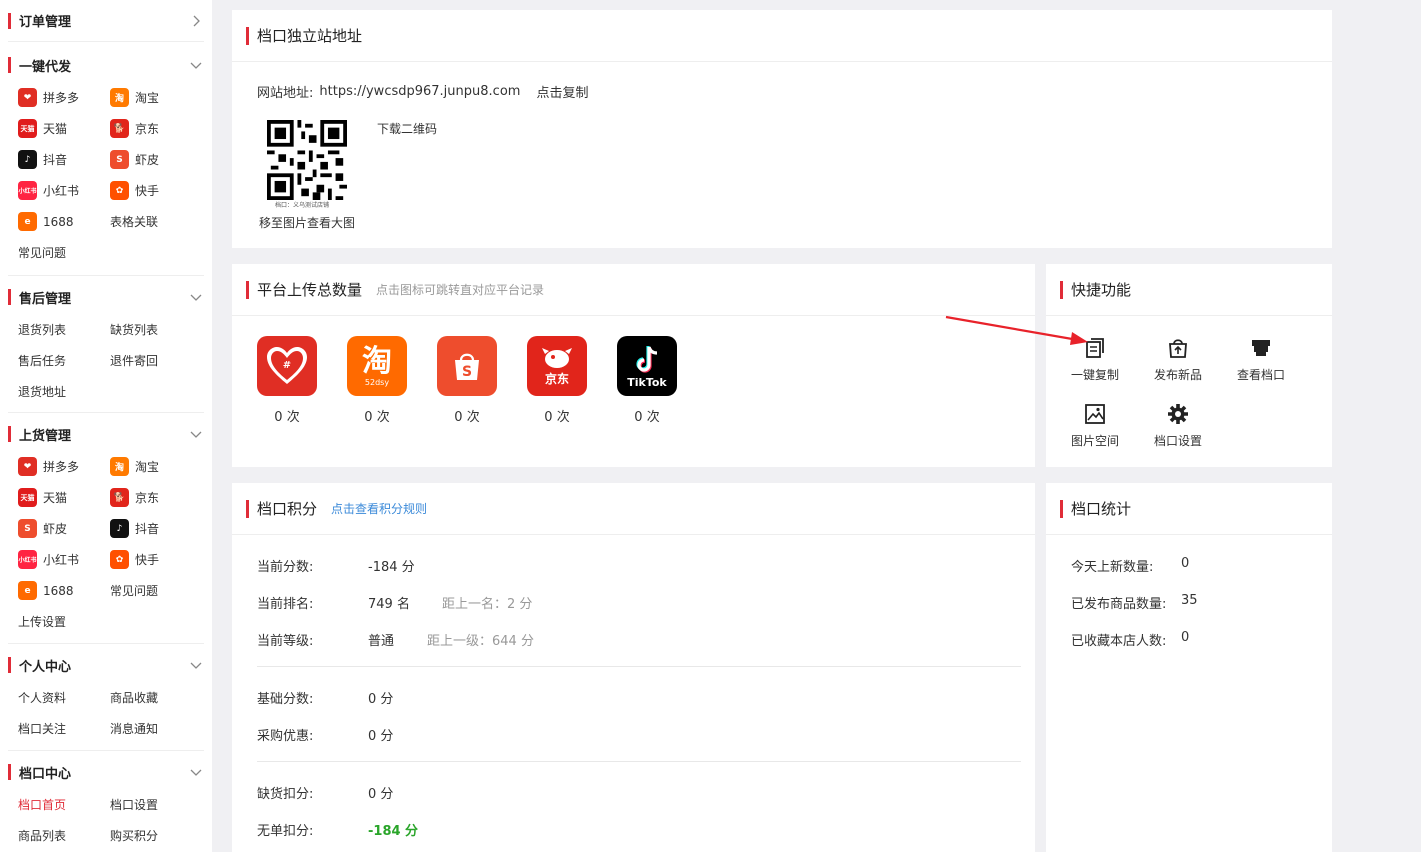  What do you see at coordinates (285, 736) in the screenshot?
I see `purchase-discount-label: 采购优惠:` at bounding box center [285, 736].